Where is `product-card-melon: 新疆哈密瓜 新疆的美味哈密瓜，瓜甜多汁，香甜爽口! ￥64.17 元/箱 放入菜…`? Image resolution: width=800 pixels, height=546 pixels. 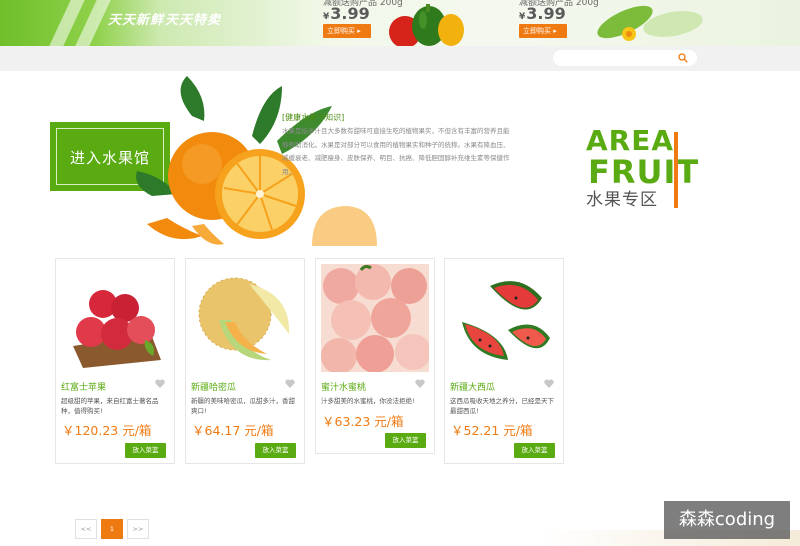
product-card-melon: 新疆哈密瓜 新疆的美味哈密瓜，瓜甜多汁，香甜爽口! ￥64.17 元/箱 放入菜… is located at coordinates (245, 361).